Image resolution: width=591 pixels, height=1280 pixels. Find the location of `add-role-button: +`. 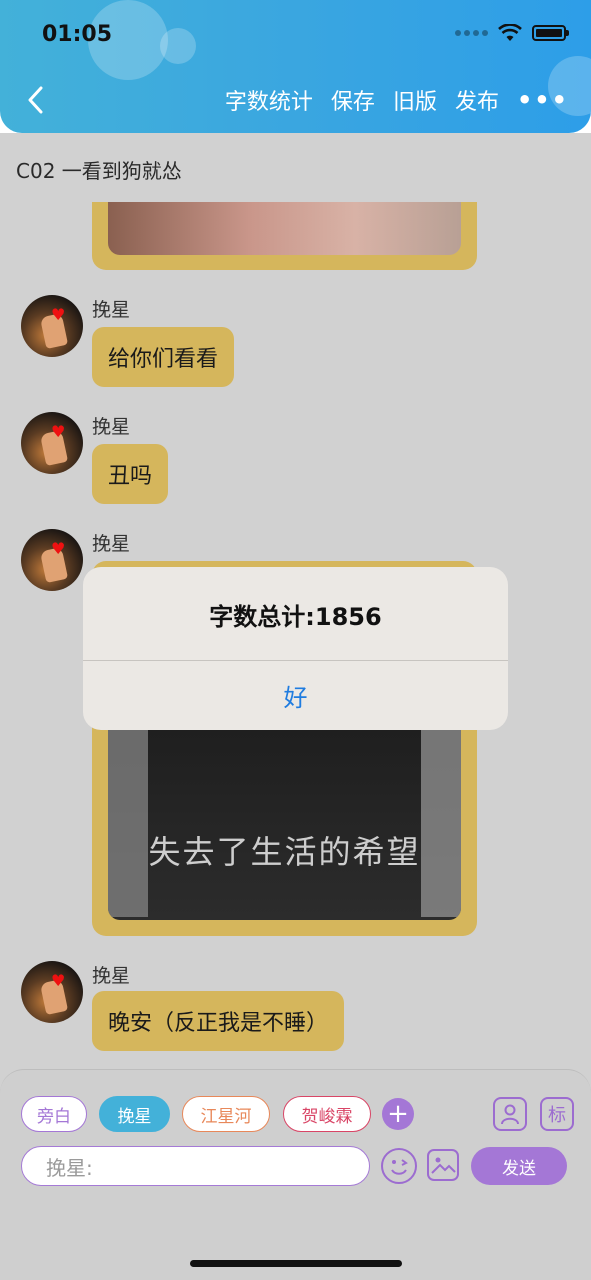

add-role-button: + is located at coordinates (398, 1114).